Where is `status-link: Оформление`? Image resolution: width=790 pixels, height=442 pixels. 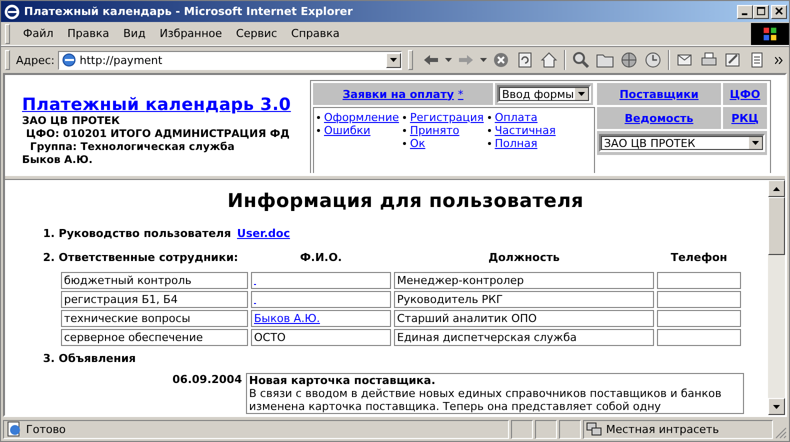 status-link: Оформление is located at coordinates (361, 117).